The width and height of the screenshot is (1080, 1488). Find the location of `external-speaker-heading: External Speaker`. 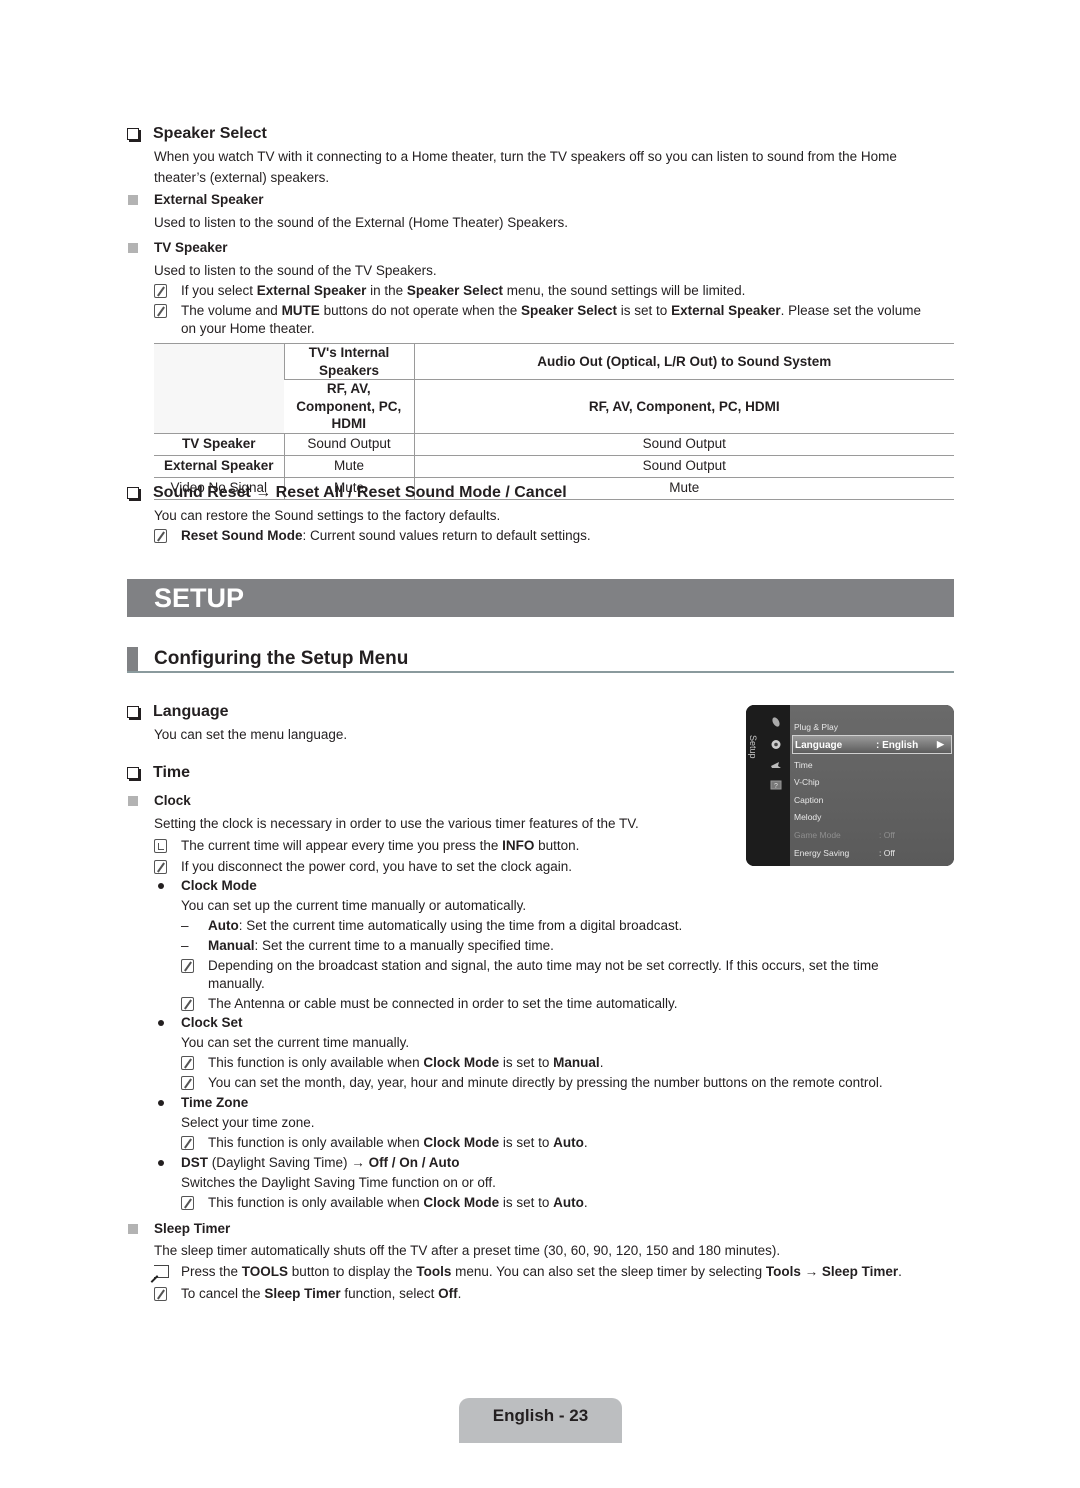

external-speaker-heading: External Speaker is located at coordinates (196, 200).